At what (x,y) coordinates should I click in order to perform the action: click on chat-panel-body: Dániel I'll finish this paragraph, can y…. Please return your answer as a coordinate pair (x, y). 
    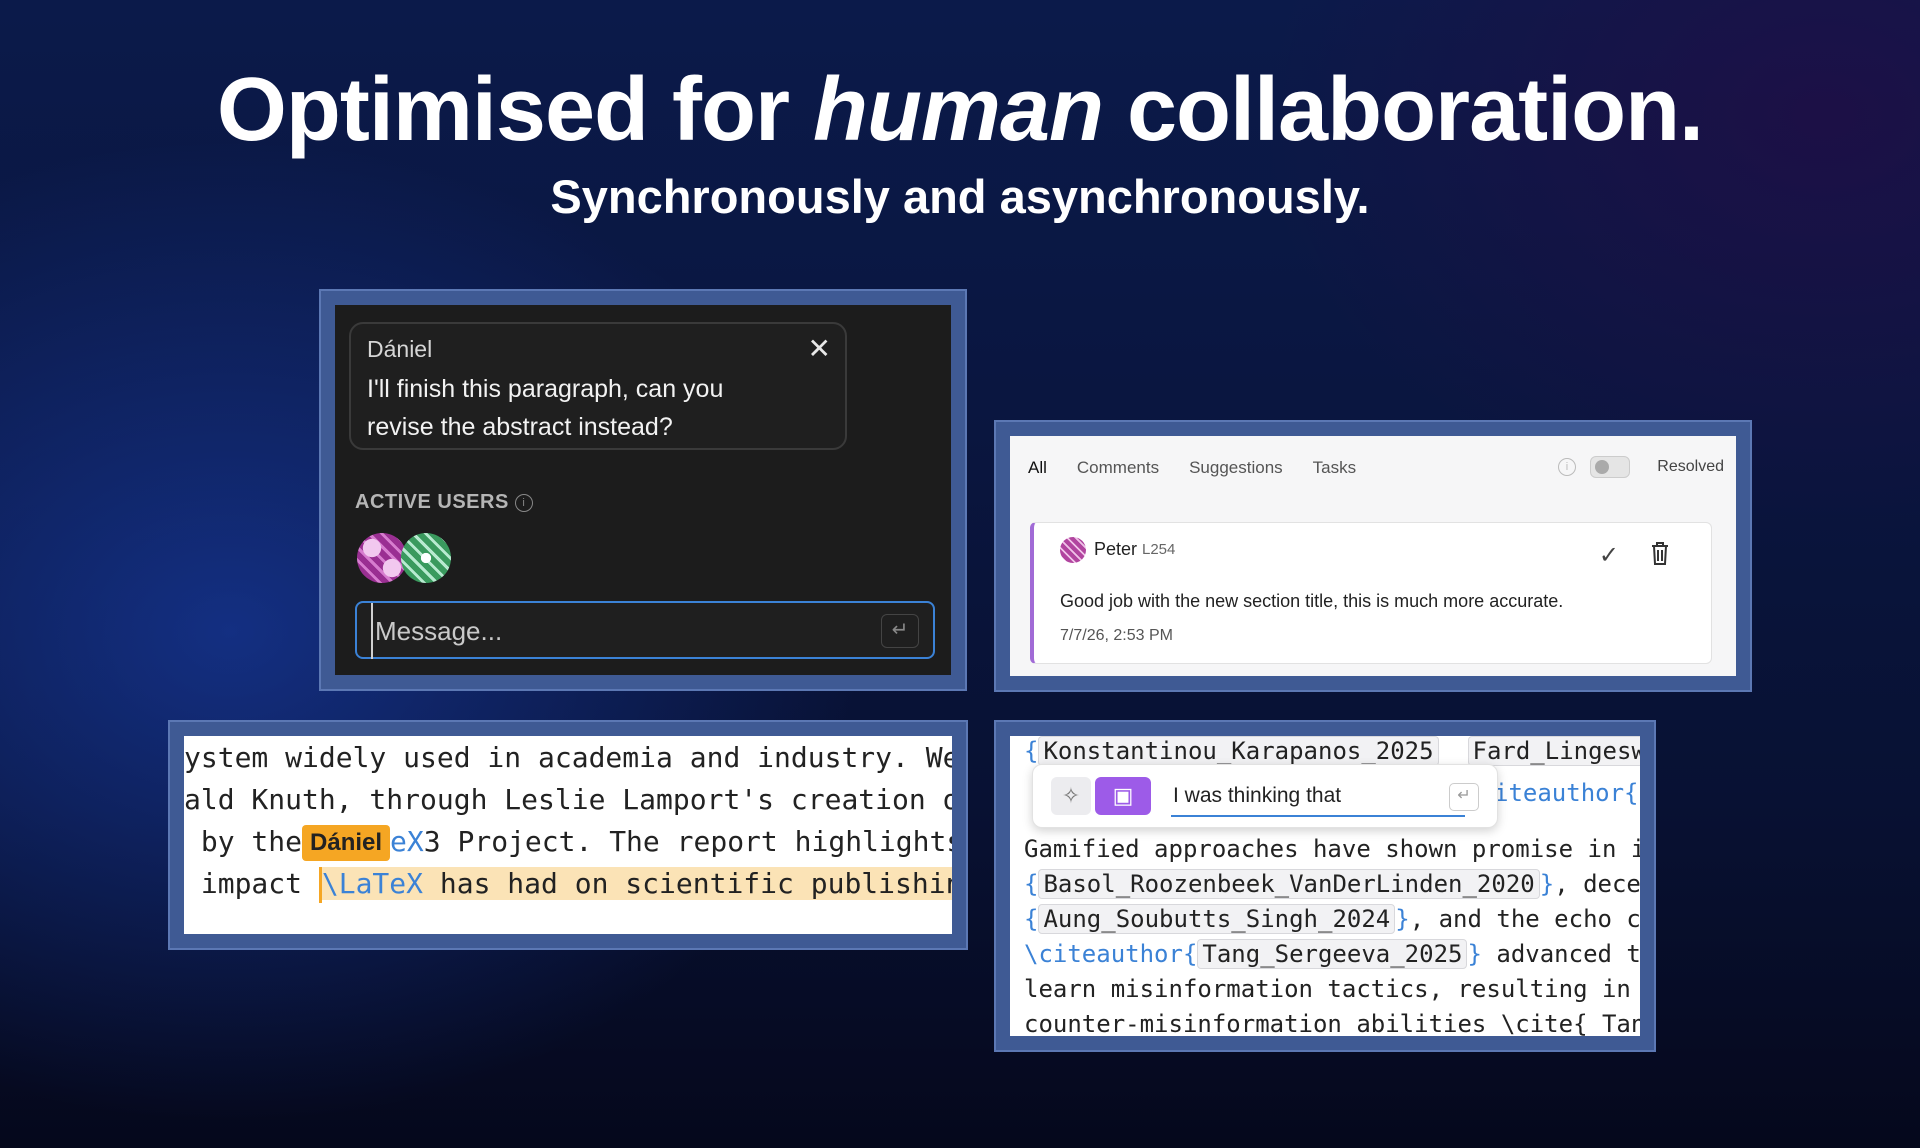
    Looking at the image, I should click on (643, 490).